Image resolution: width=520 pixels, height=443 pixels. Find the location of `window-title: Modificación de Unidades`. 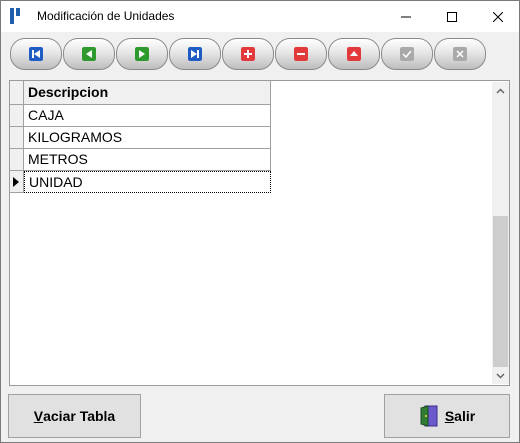

window-title: Modificación de Unidades is located at coordinates (106, 16).